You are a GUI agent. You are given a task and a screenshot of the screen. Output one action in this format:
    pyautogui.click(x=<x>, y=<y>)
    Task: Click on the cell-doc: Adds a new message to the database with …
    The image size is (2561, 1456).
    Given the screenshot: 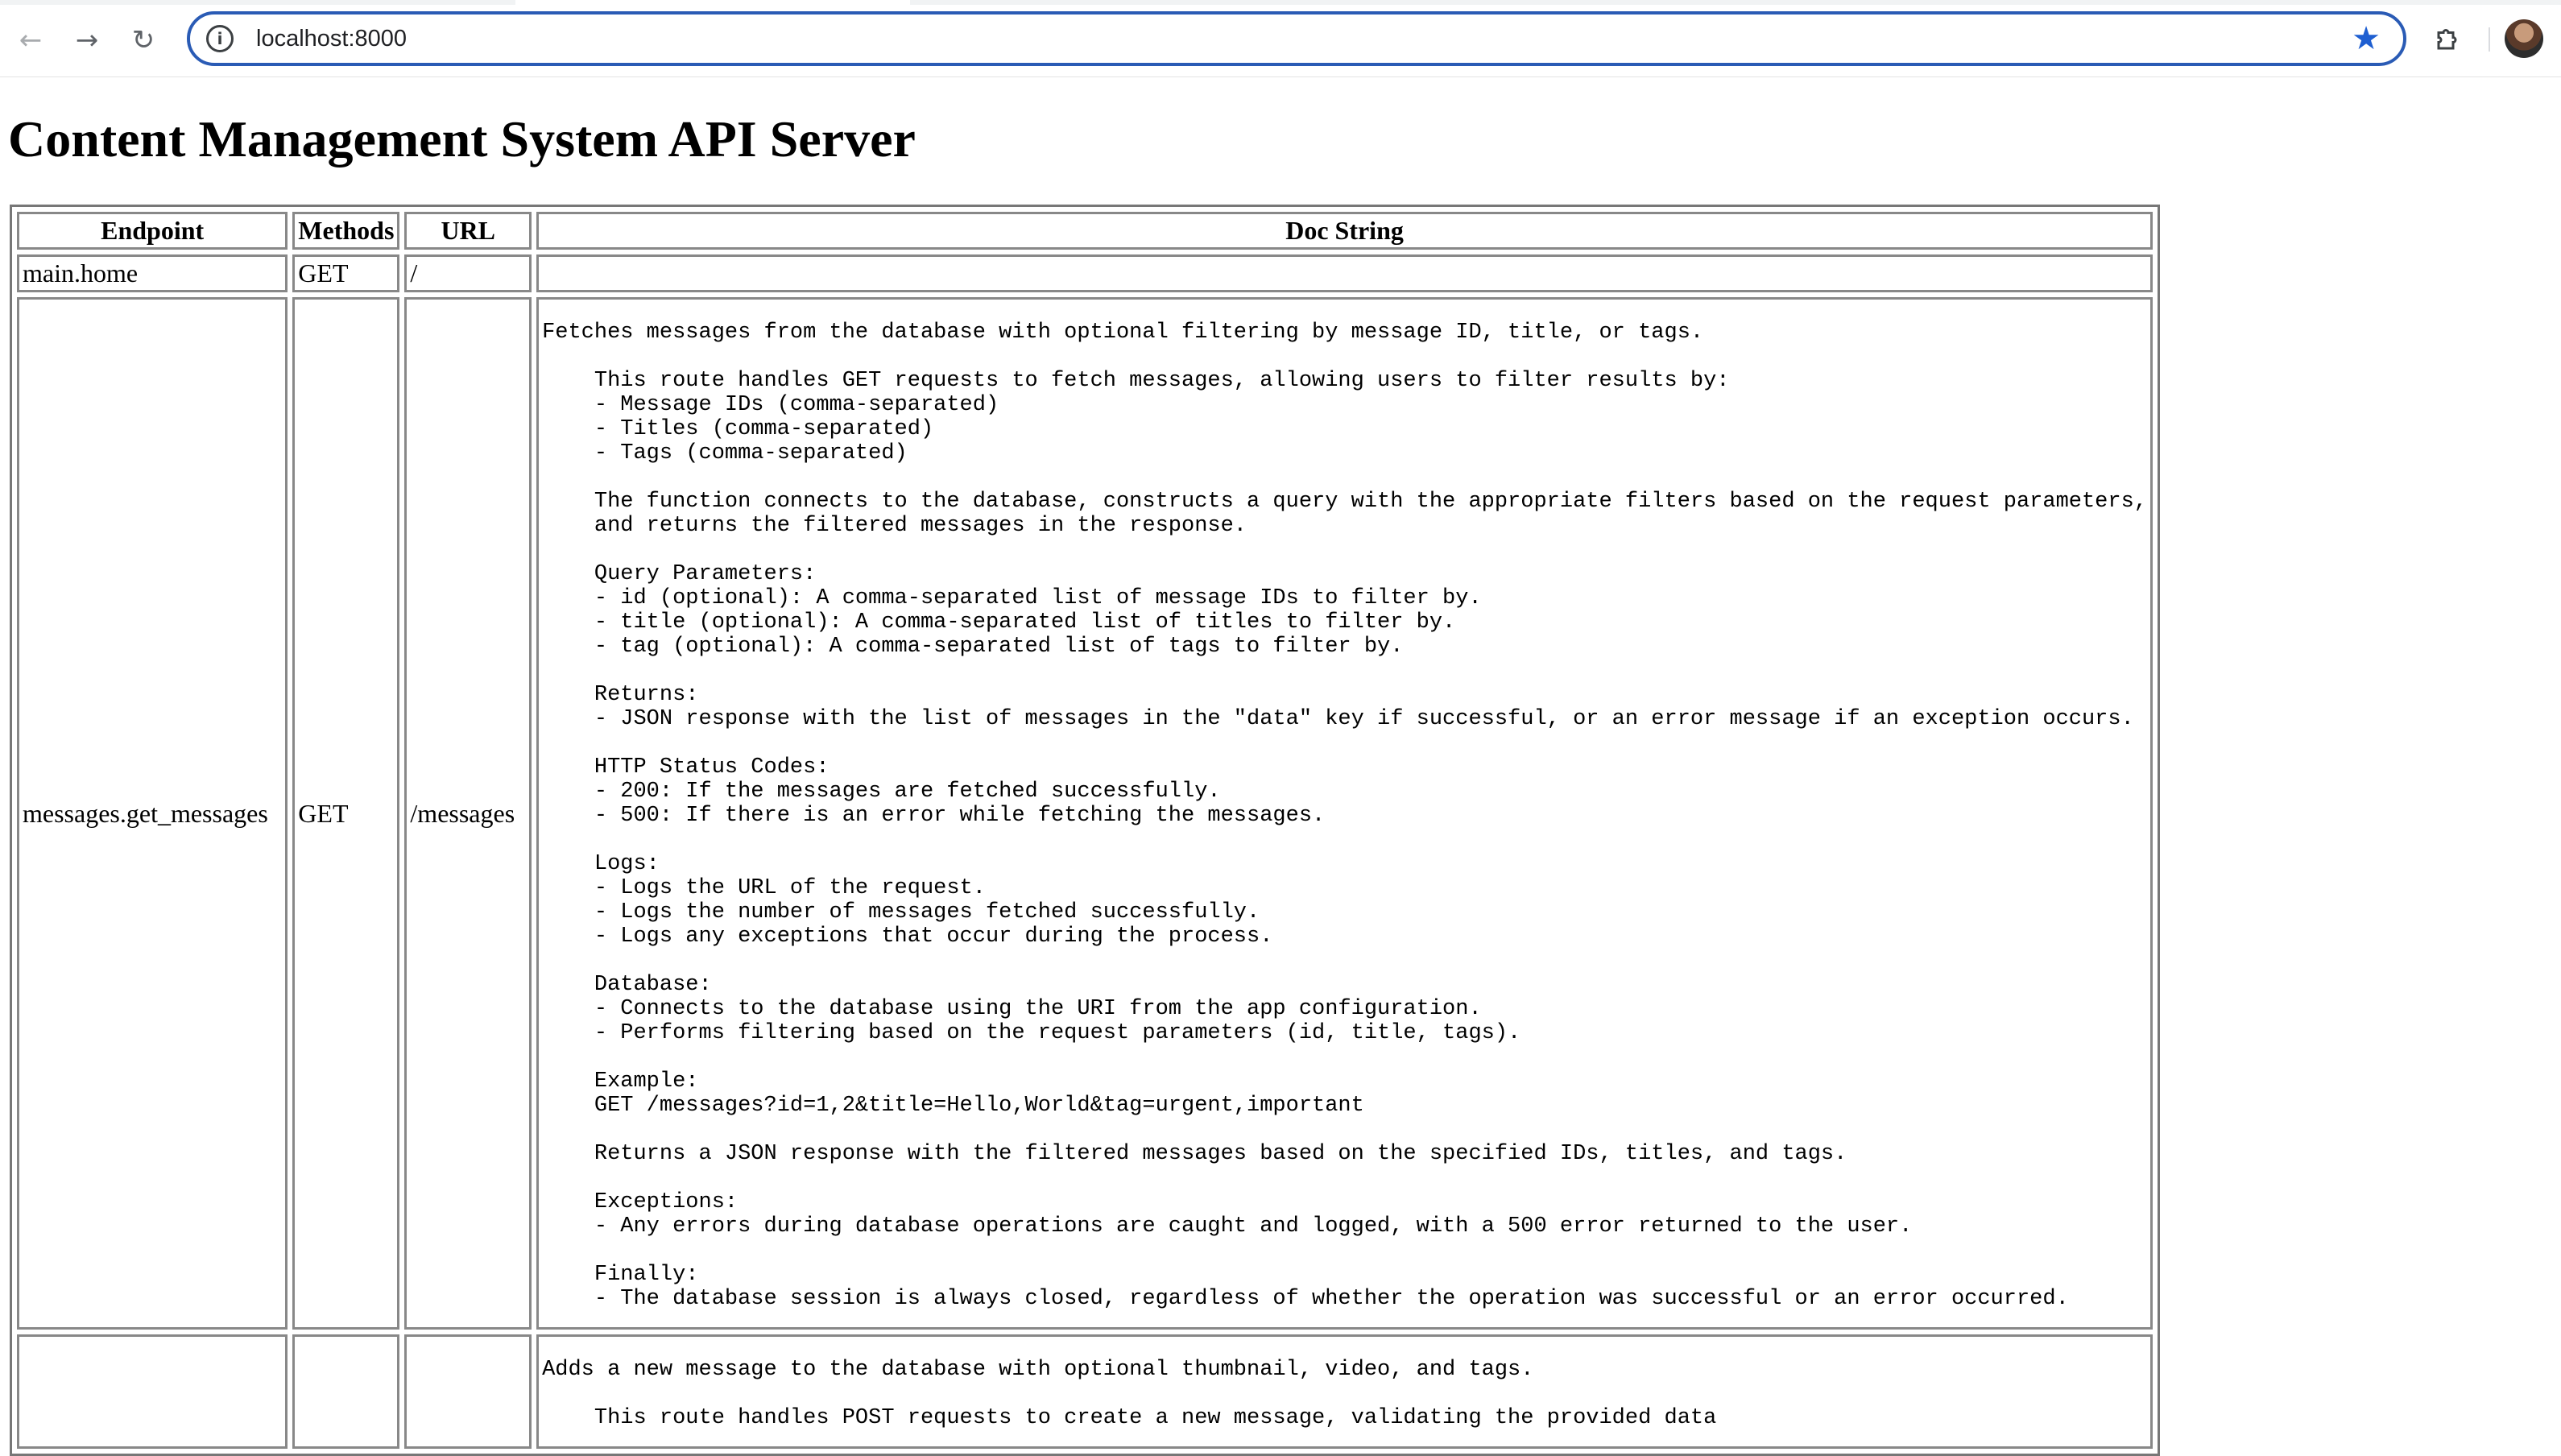 What is the action you would take?
    pyautogui.click(x=1344, y=1392)
    